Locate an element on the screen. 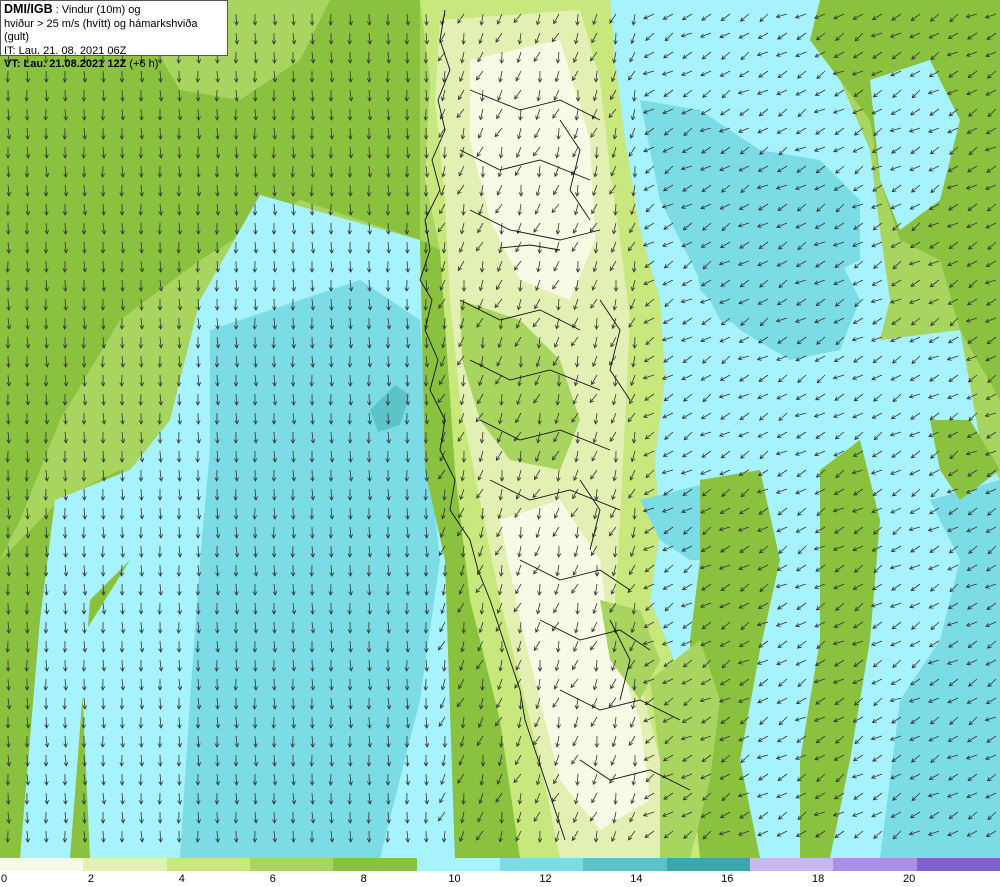  legend-tick-label: 6 is located at coordinates (272, 879).